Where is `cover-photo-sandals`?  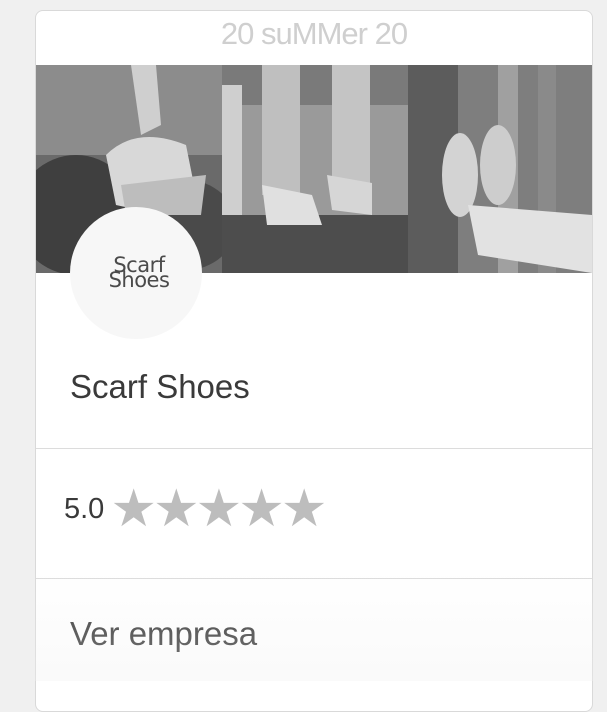 cover-photo-sandals is located at coordinates (500, 169).